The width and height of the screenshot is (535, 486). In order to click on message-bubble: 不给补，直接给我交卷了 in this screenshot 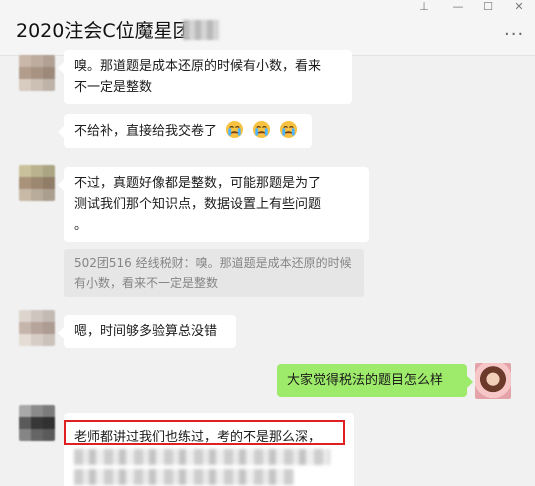, I will do `click(185, 131)`.